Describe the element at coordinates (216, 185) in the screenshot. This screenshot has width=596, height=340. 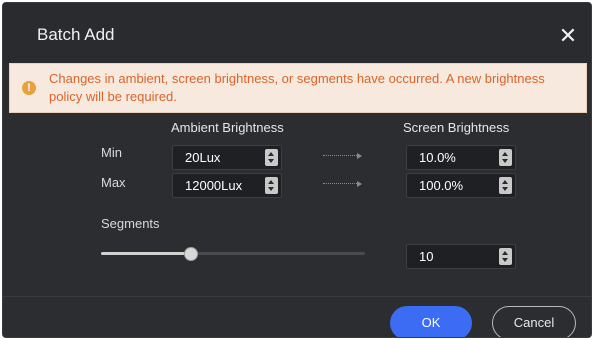
I see `max-ambient-input` at that location.